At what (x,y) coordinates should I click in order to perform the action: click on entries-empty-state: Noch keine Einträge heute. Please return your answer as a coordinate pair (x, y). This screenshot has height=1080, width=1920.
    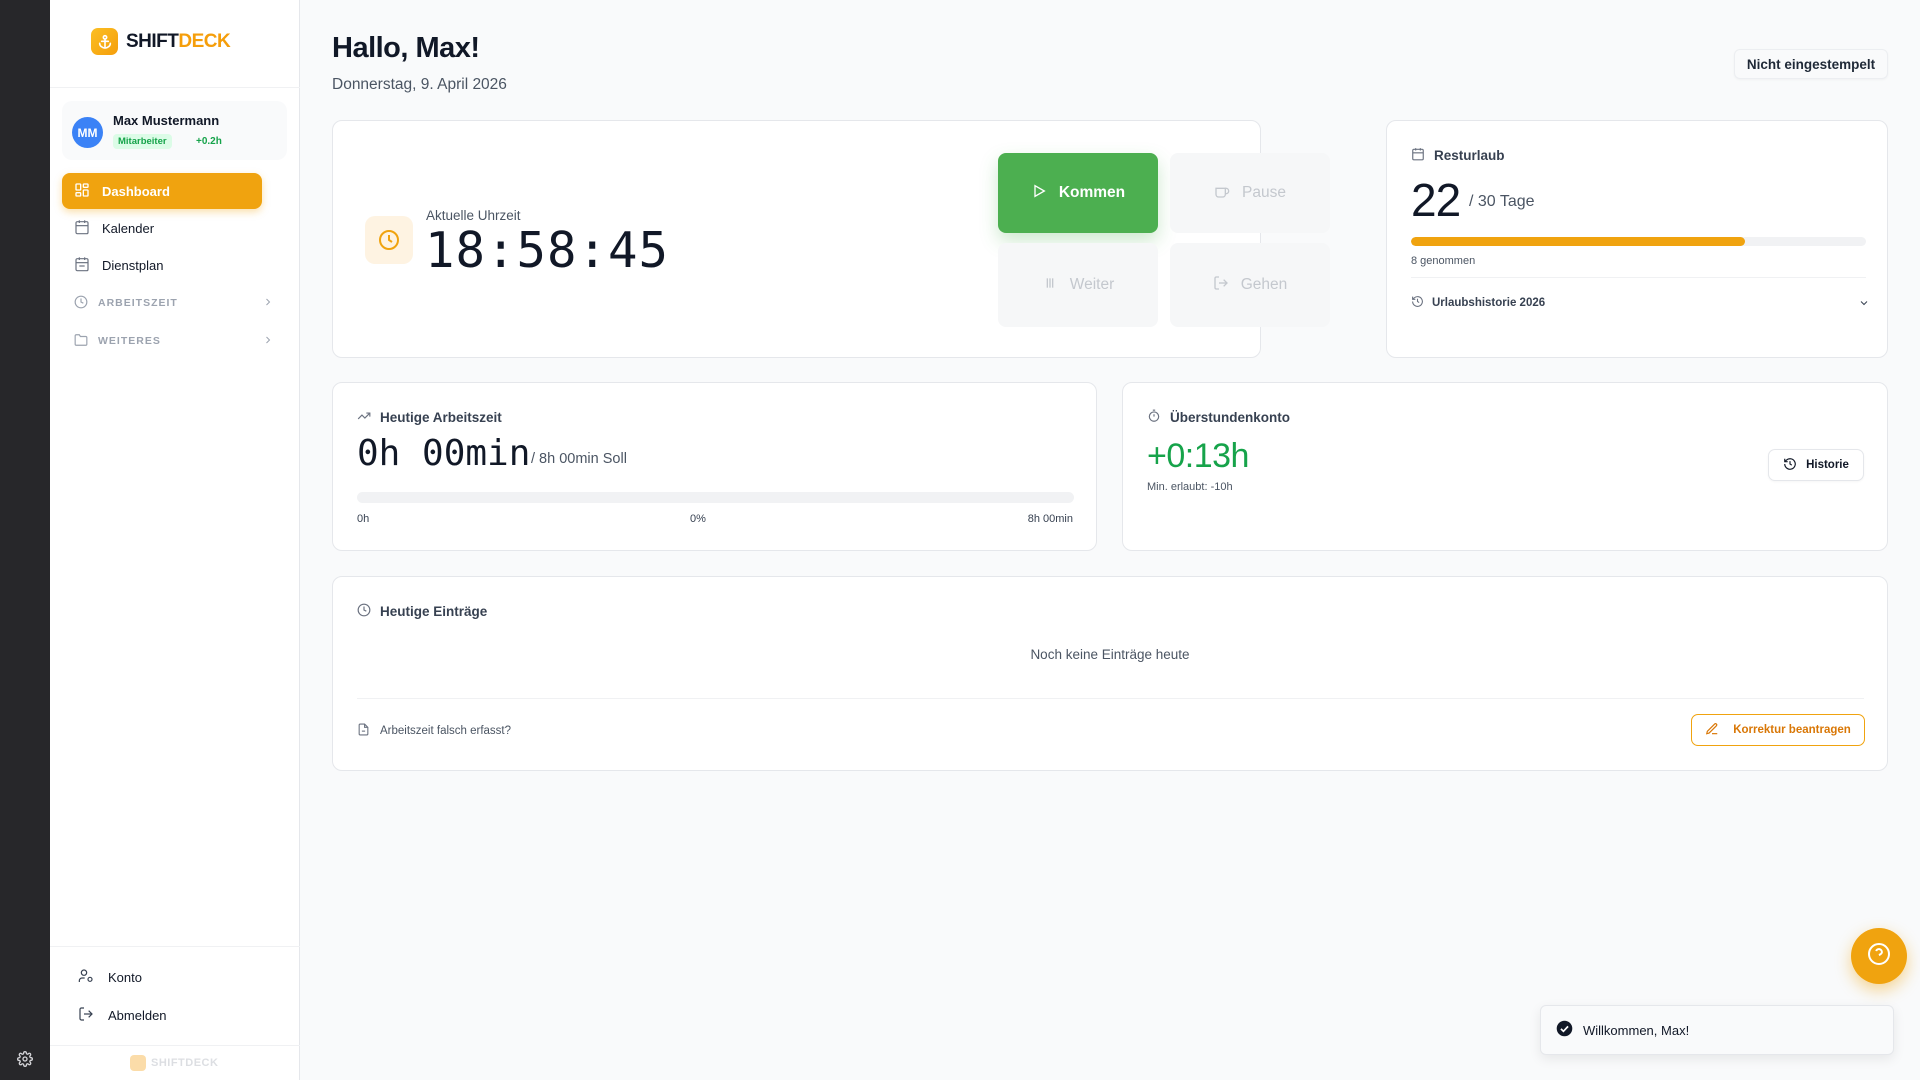
    Looking at the image, I should click on (1110, 654).